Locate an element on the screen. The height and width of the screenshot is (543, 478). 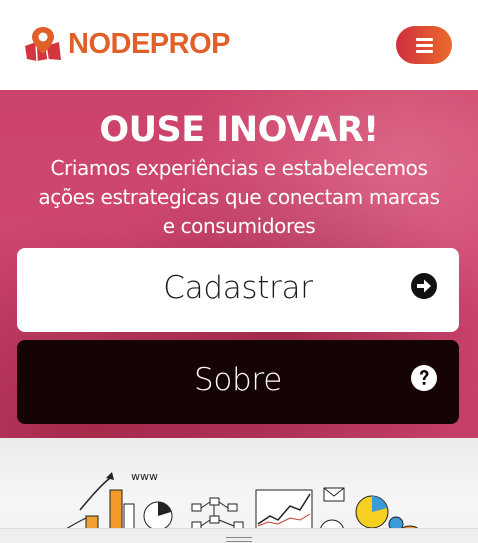
cadastrar-button-label: Cadastrar is located at coordinates (238, 288).